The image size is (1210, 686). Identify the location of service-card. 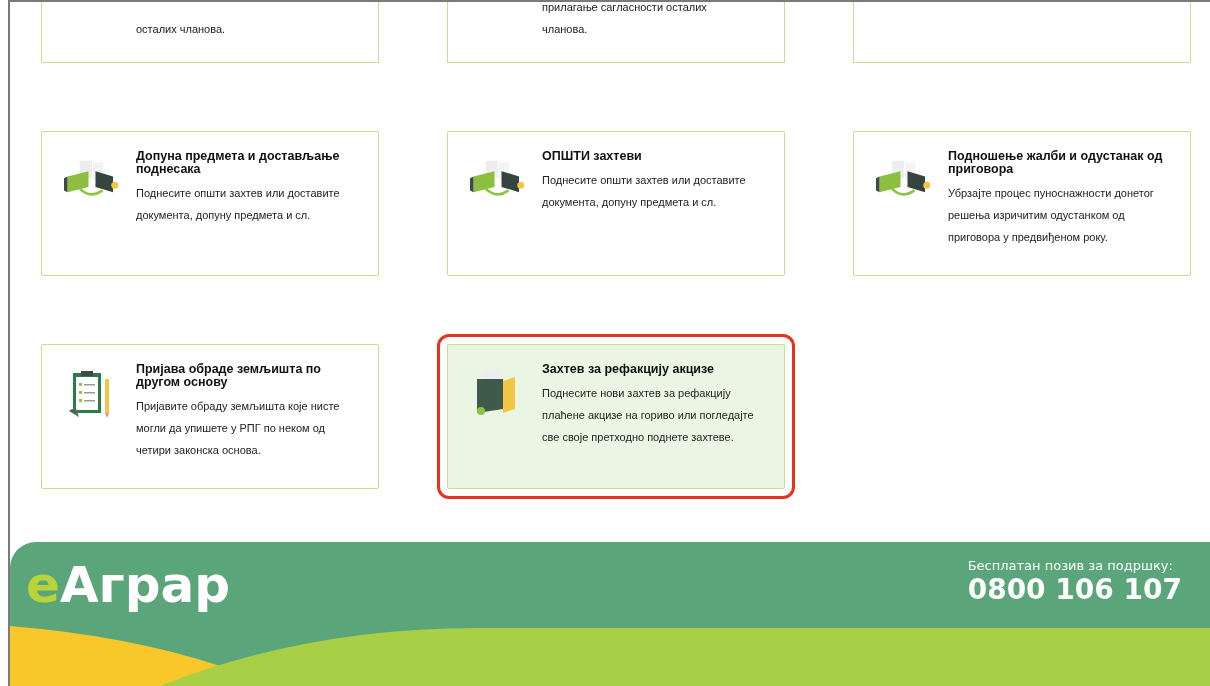
(1022, 32).